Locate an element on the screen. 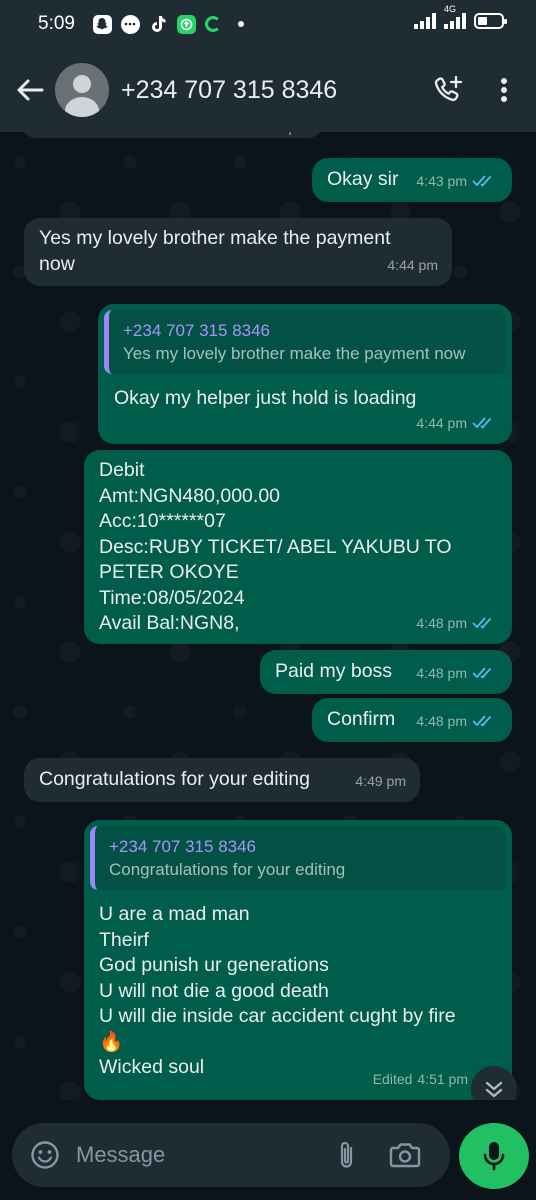  battery-icon is located at coordinates (490, 21).